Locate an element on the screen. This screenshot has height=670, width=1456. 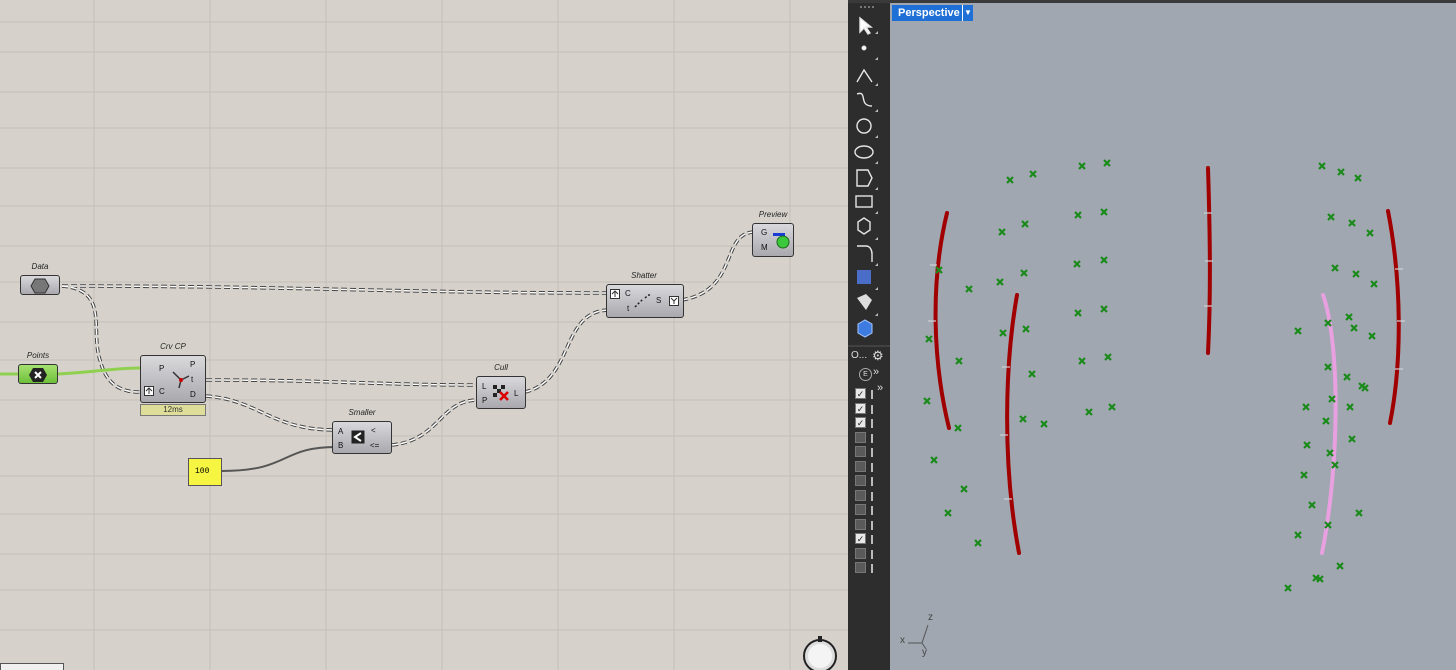
rhino-toolbar: O... ⚙ E » » ✓ ✓ ✓ ✓ is located at coordinates (869, 335).